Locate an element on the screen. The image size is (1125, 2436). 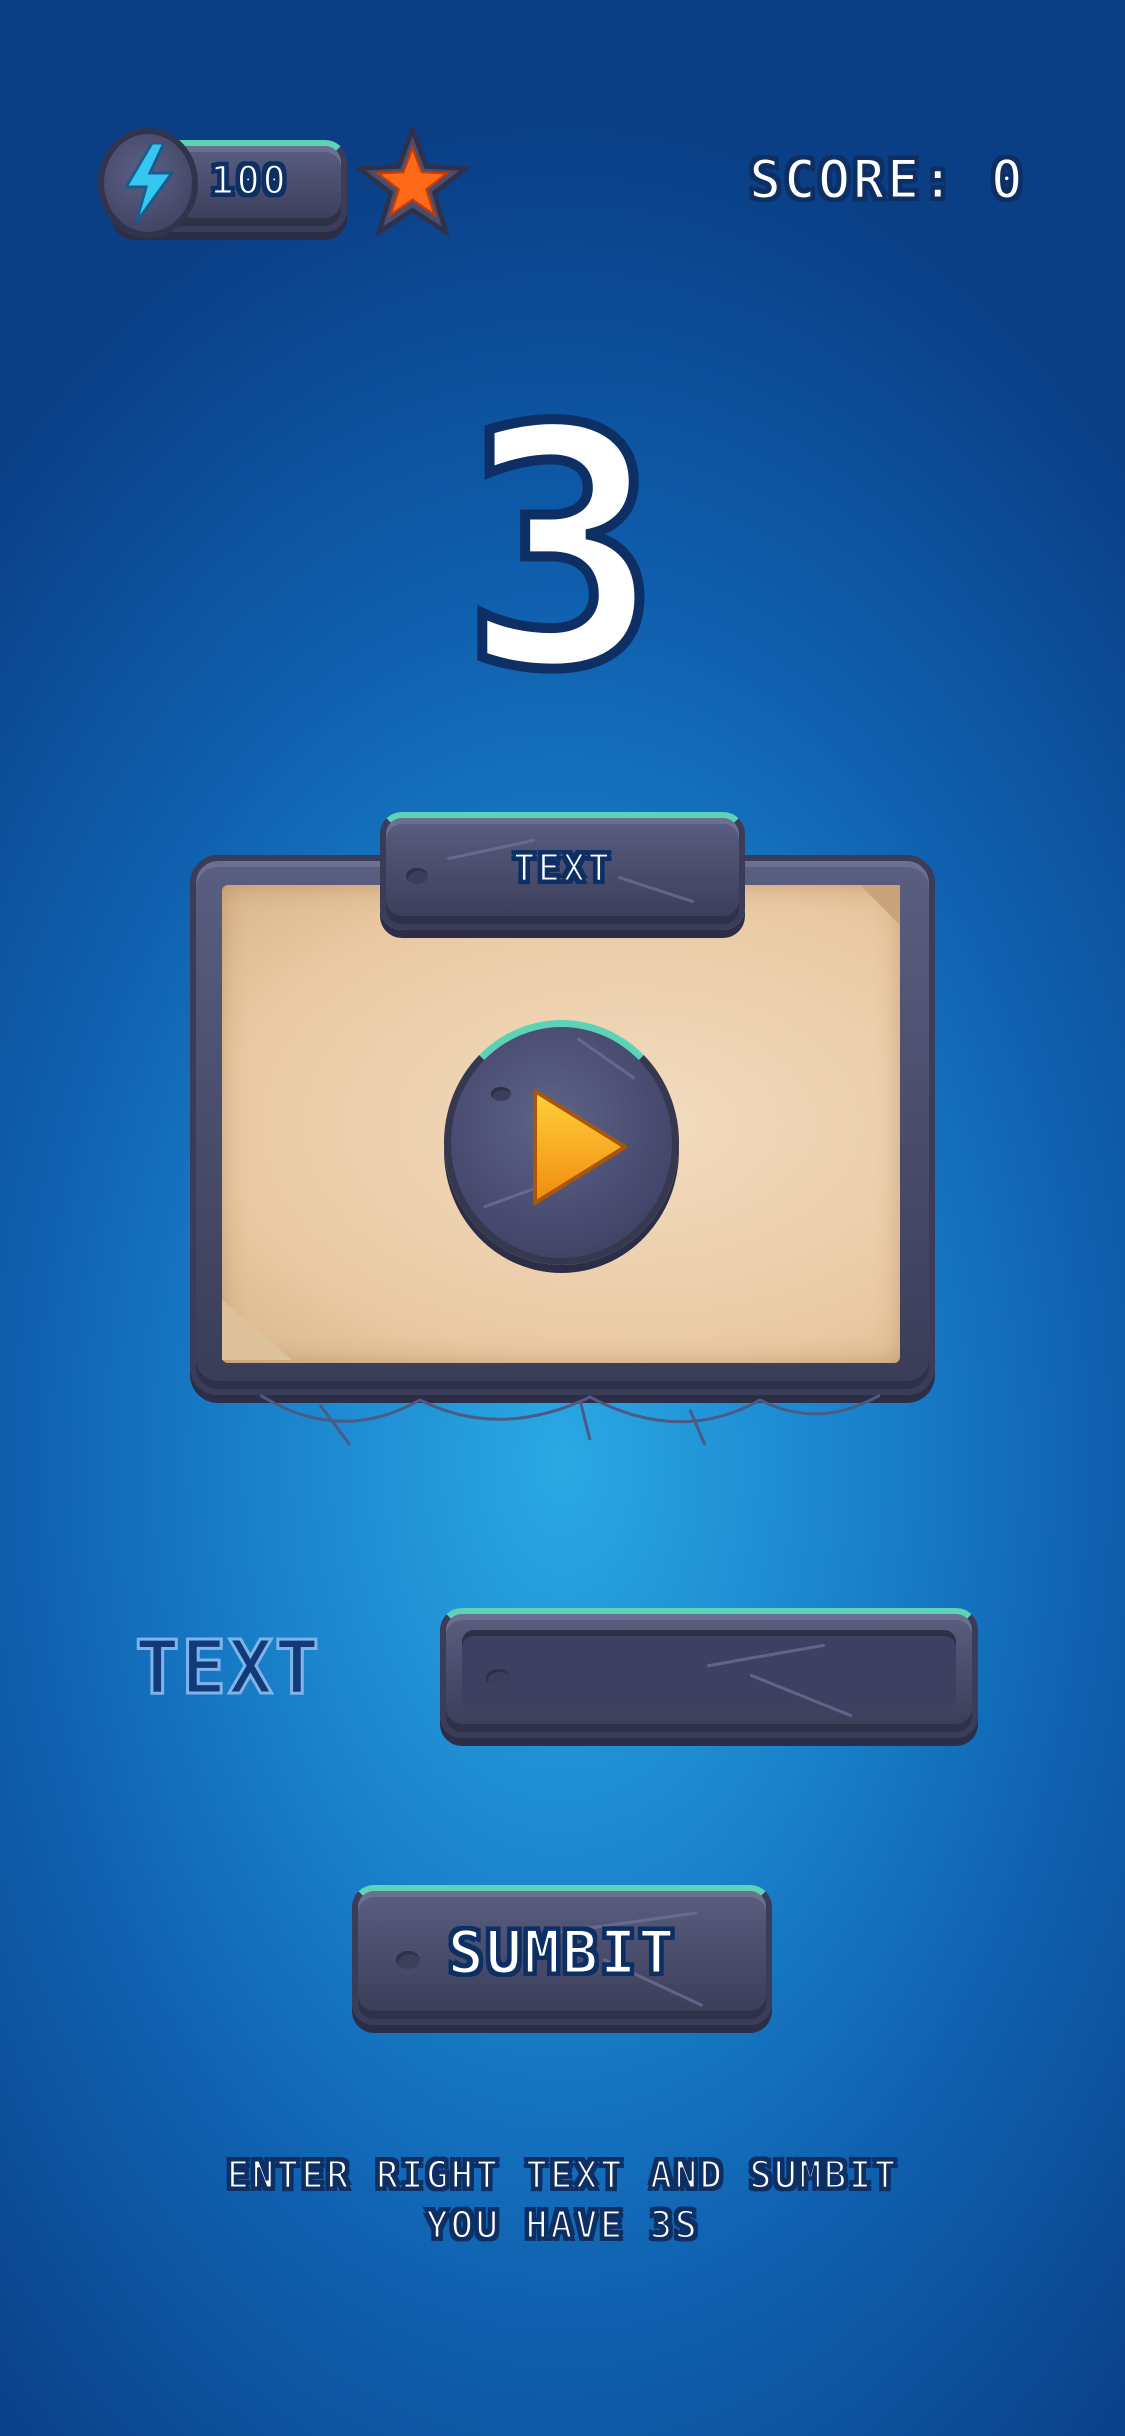
panel-title: TEXT is located at coordinates (562, 868).